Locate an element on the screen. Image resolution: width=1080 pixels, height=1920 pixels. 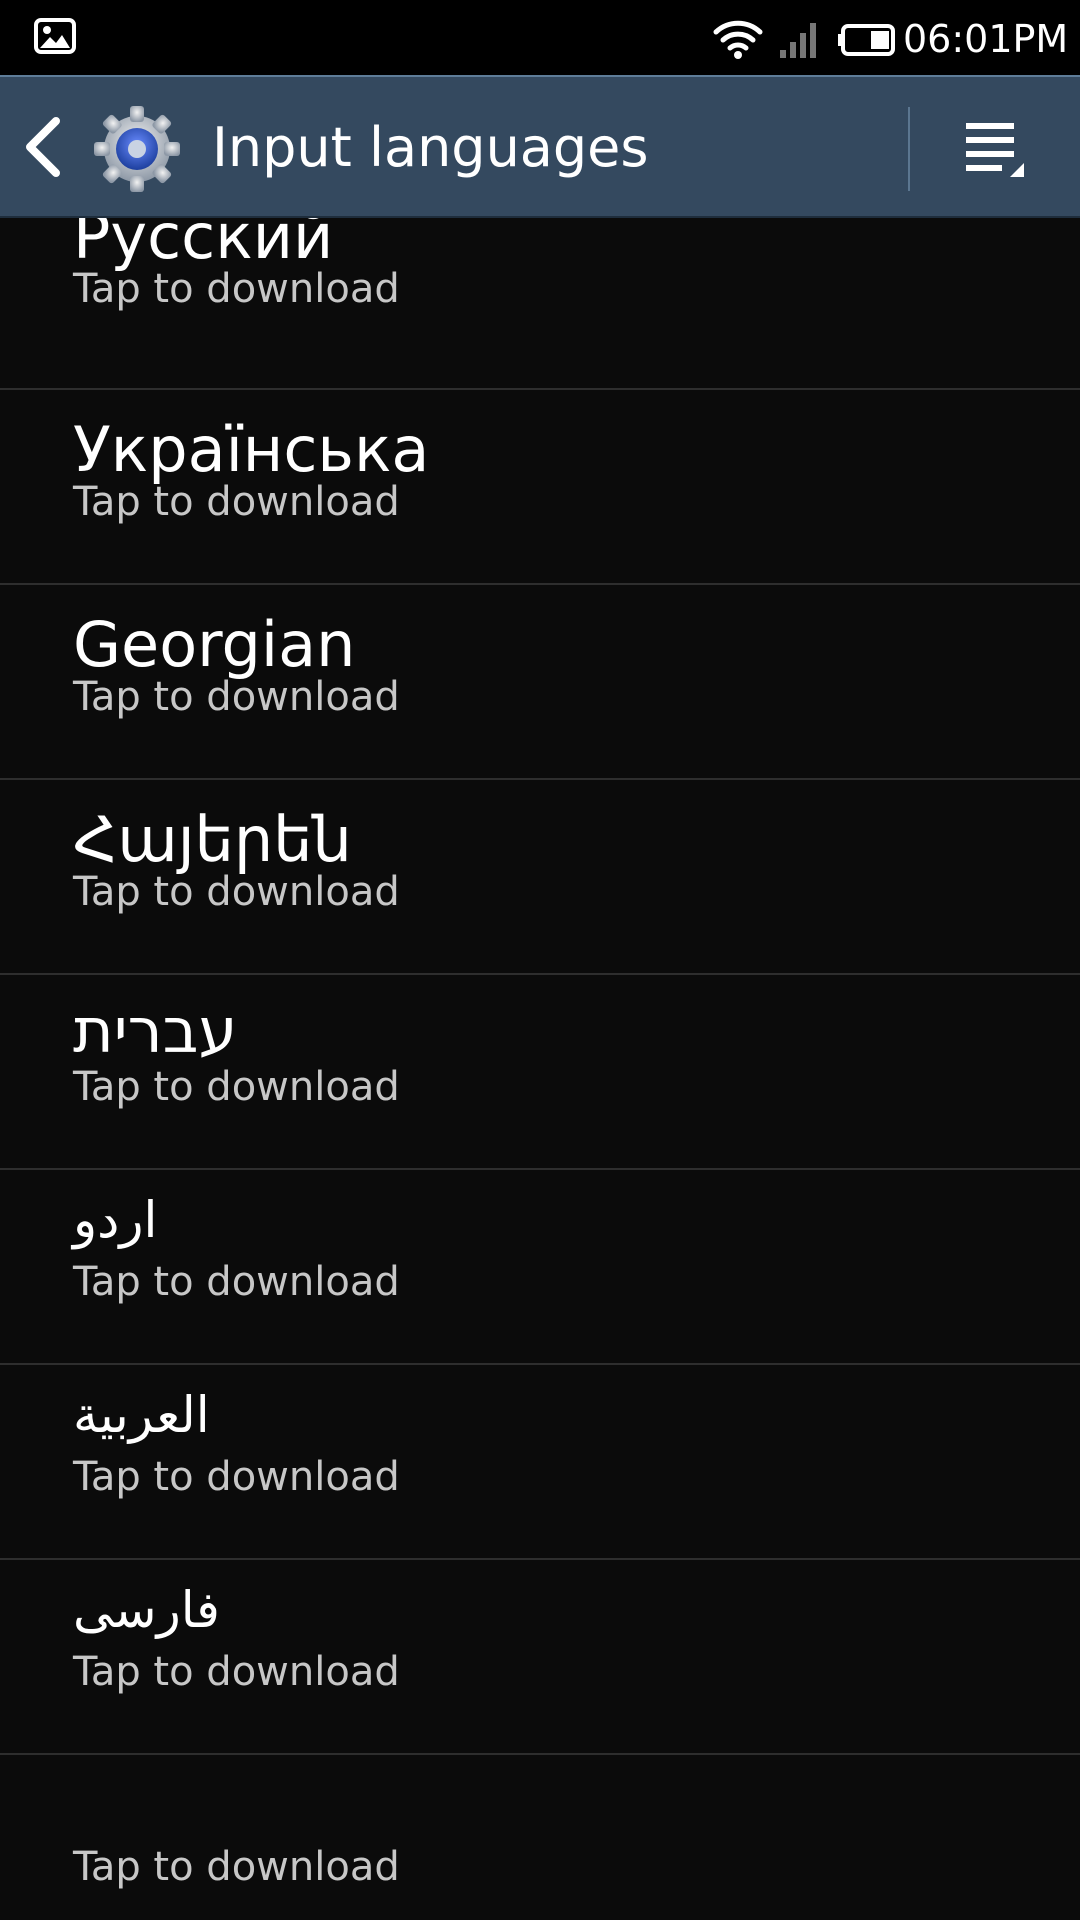
language-item-hebrew: עברית Tap to download is located at coordinates (540, 1072).